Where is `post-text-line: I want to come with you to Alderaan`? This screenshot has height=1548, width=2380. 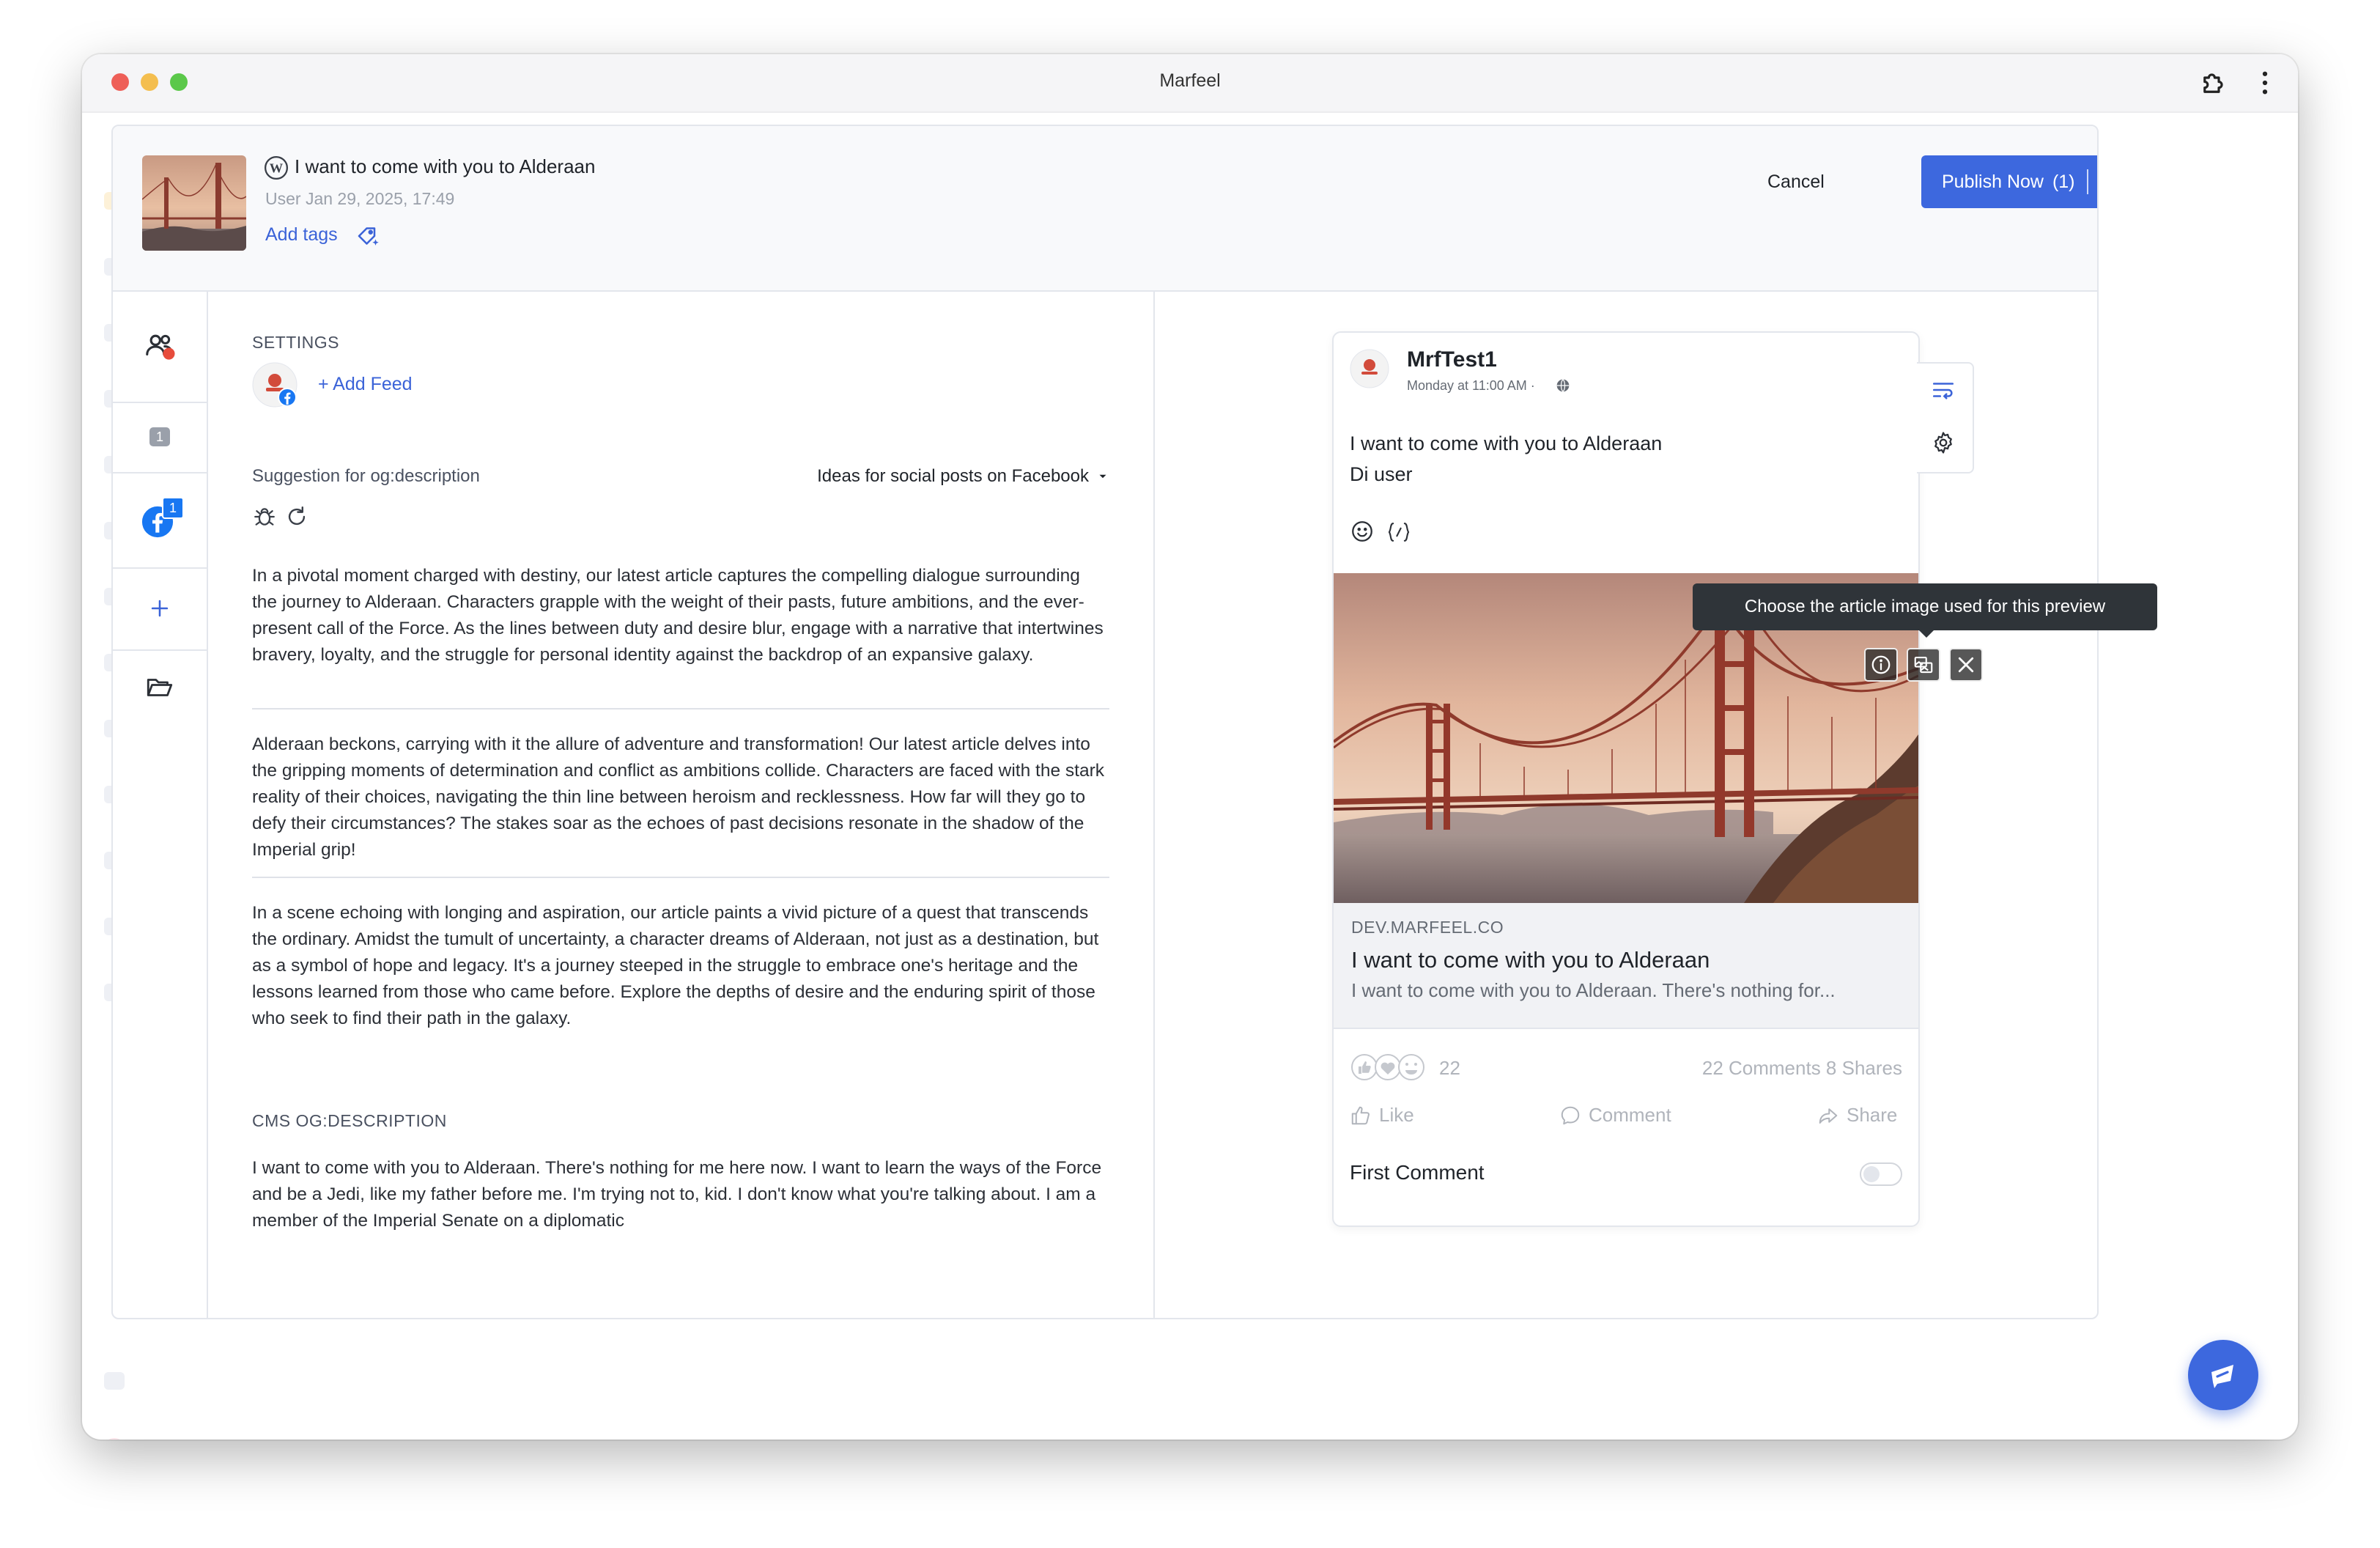 post-text-line: I want to come with you to Alderaan is located at coordinates (1506, 443).